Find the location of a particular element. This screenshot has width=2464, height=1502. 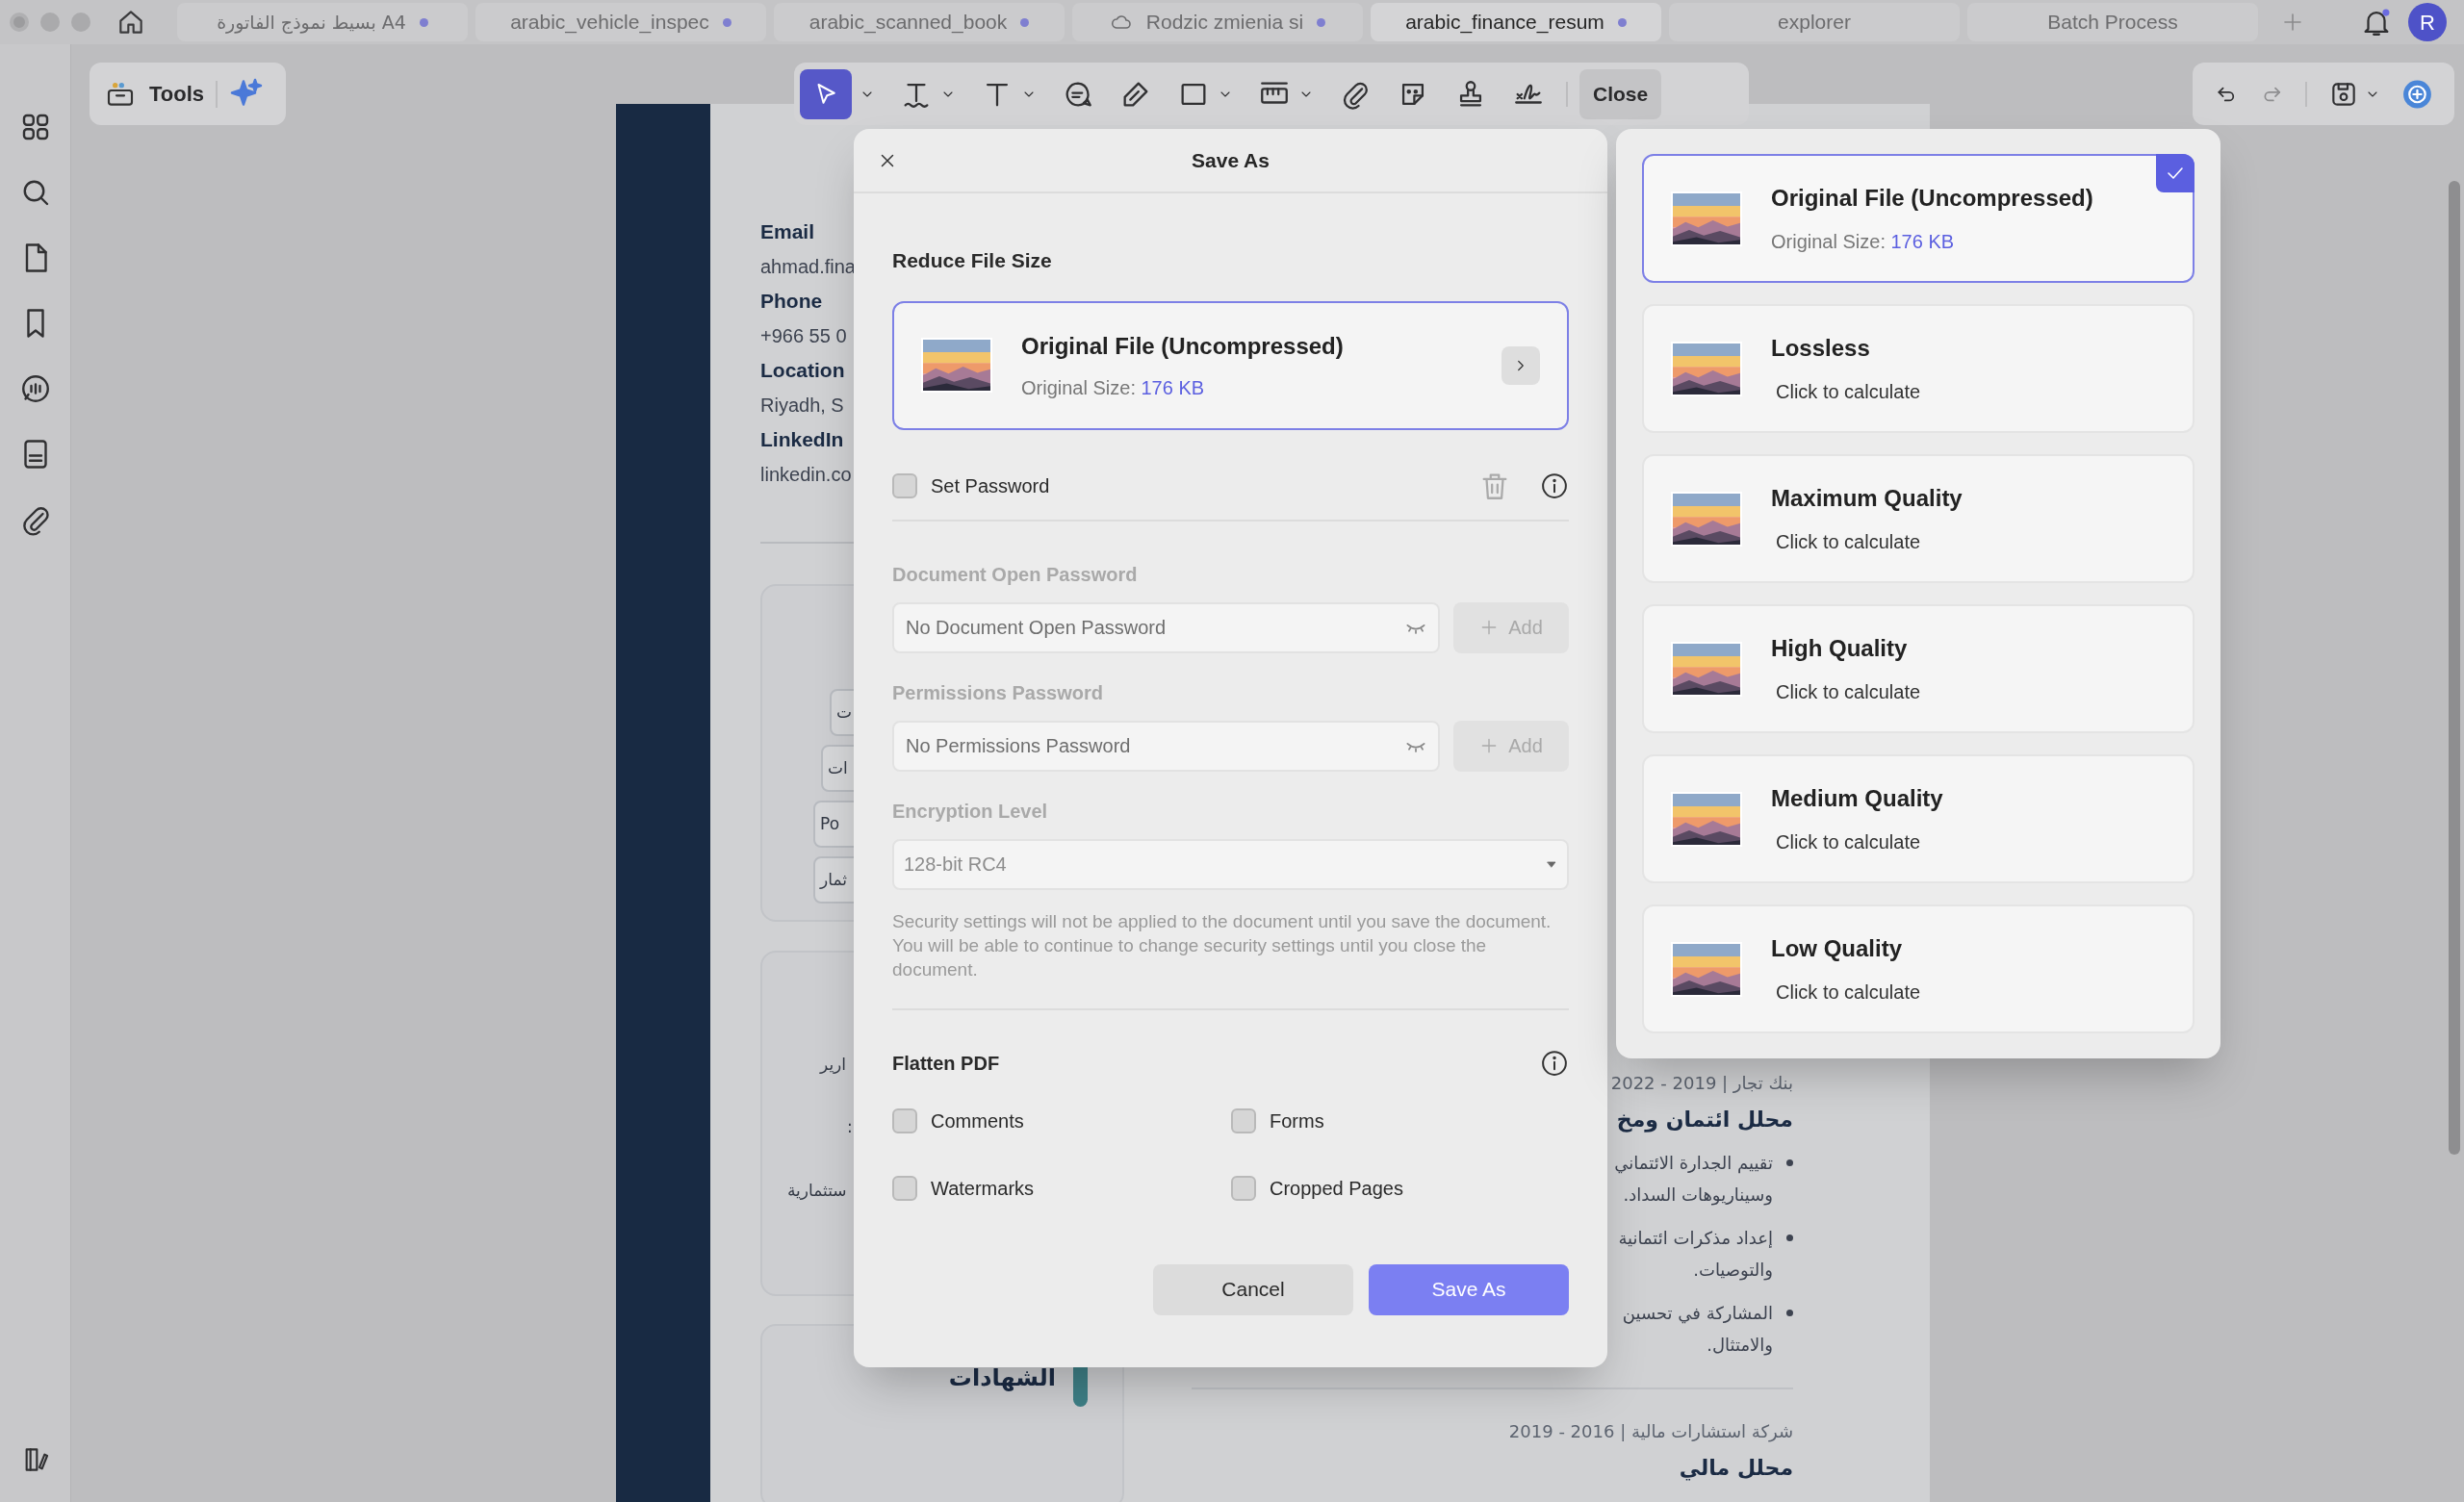

contact-label: Location is located at coordinates (802, 370).